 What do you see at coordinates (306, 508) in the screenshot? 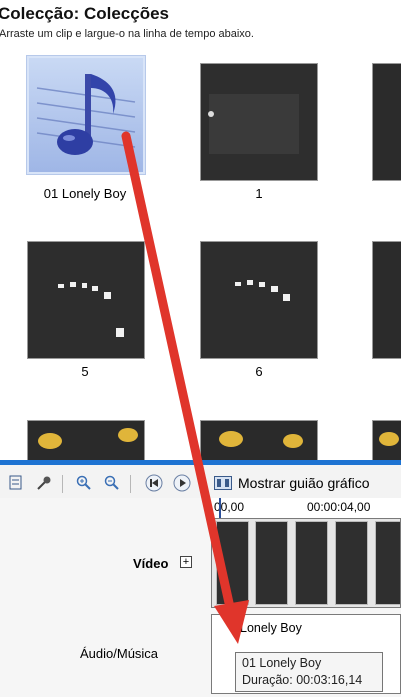
I see `time-ruler: 00,00 00:00:04,00` at bounding box center [306, 508].